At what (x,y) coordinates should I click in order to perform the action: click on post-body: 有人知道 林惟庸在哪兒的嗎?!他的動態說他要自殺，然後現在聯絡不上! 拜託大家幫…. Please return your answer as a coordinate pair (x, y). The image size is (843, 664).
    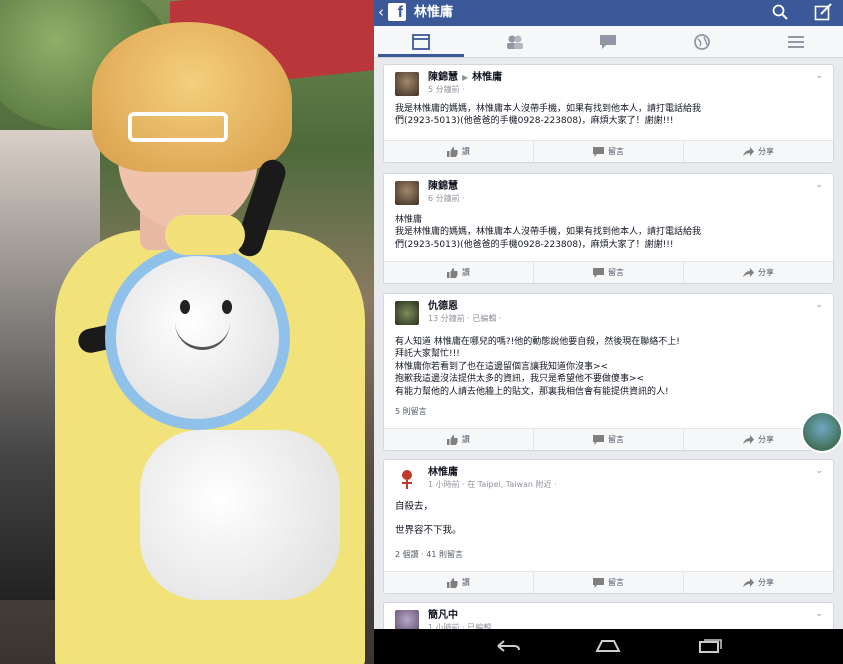
    Looking at the image, I should click on (609, 367).